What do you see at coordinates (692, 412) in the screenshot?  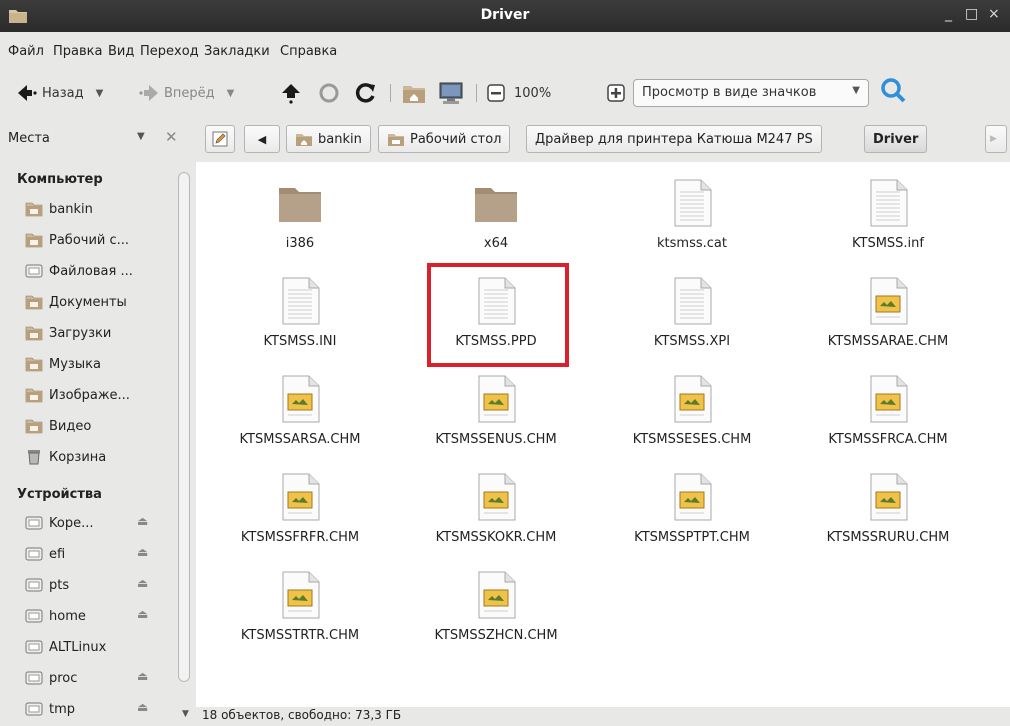 I see `file-item: KTSMSSESES.CHM` at bounding box center [692, 412].